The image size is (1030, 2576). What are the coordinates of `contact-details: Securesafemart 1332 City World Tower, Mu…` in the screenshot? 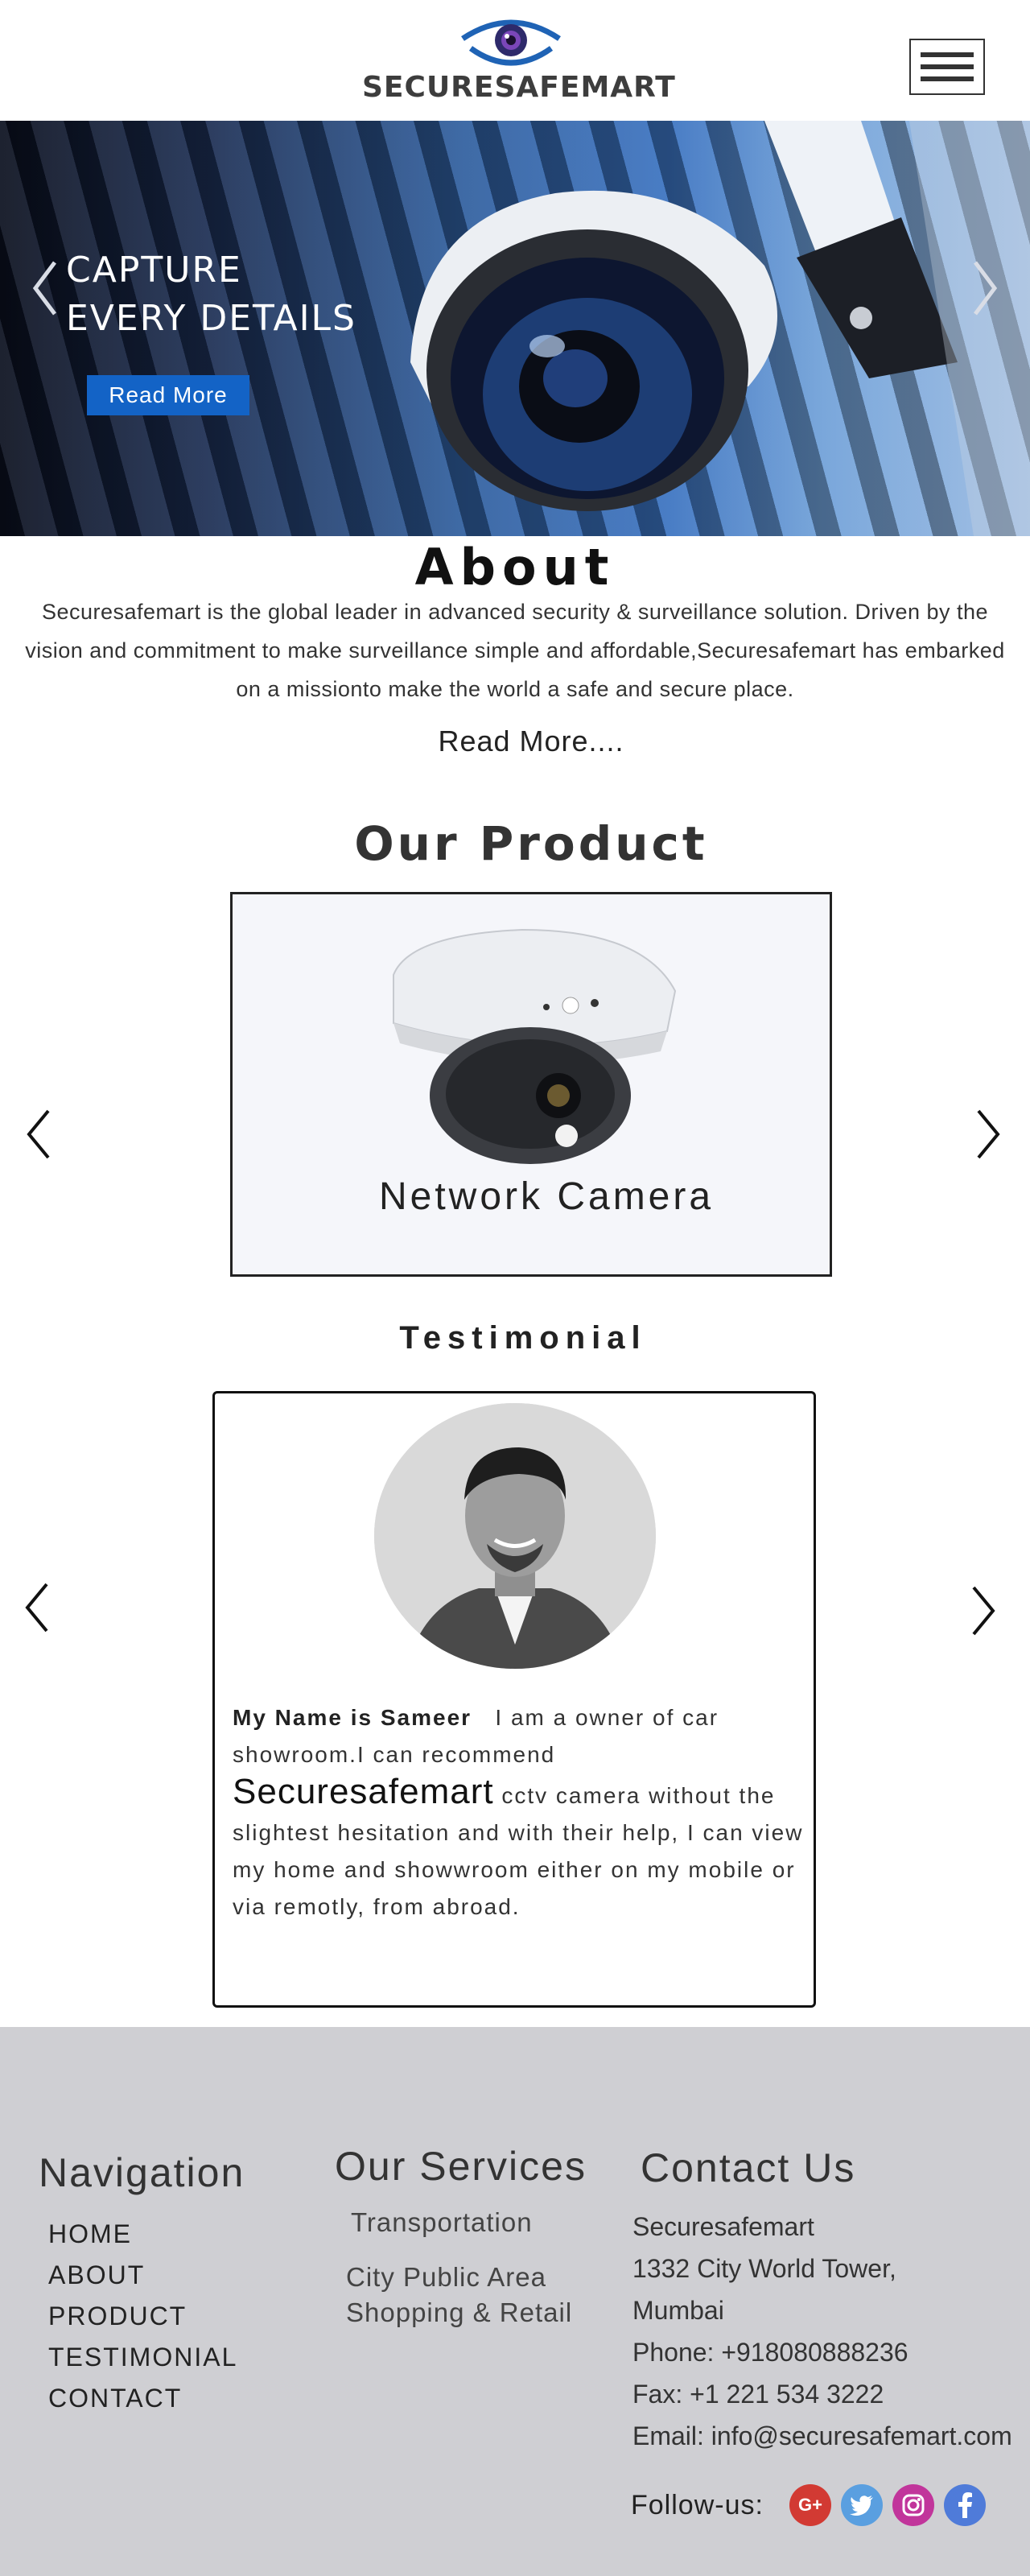 It's located at (822, 2331).